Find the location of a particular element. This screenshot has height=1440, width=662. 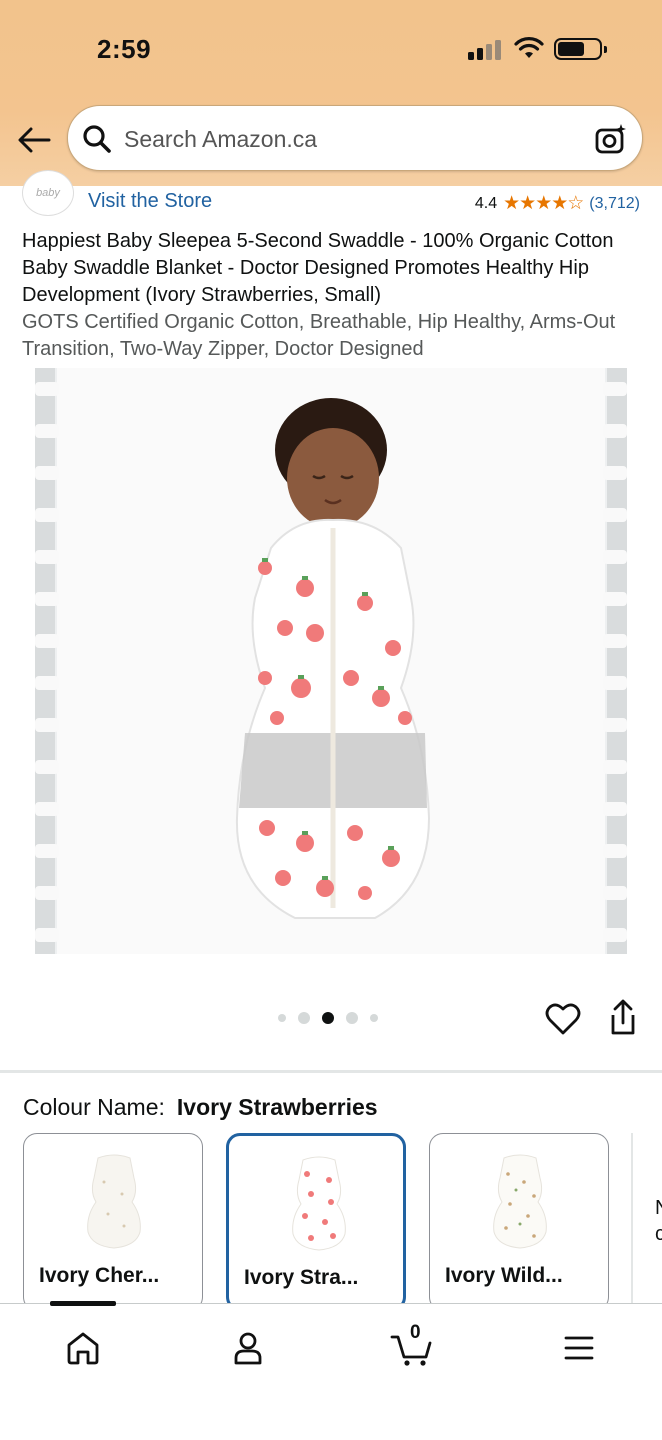

rating-count: (3,712) is located at coordinates (614, 204).